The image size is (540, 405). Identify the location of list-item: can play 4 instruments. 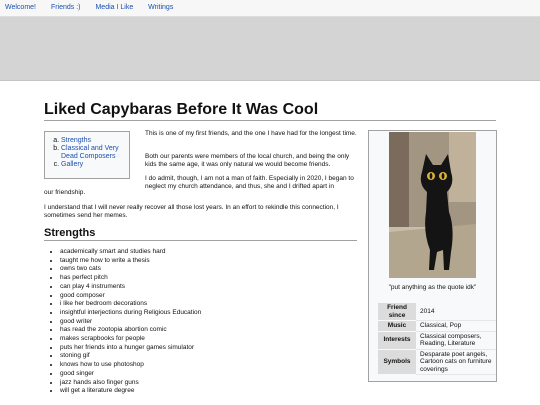
(210, 287).